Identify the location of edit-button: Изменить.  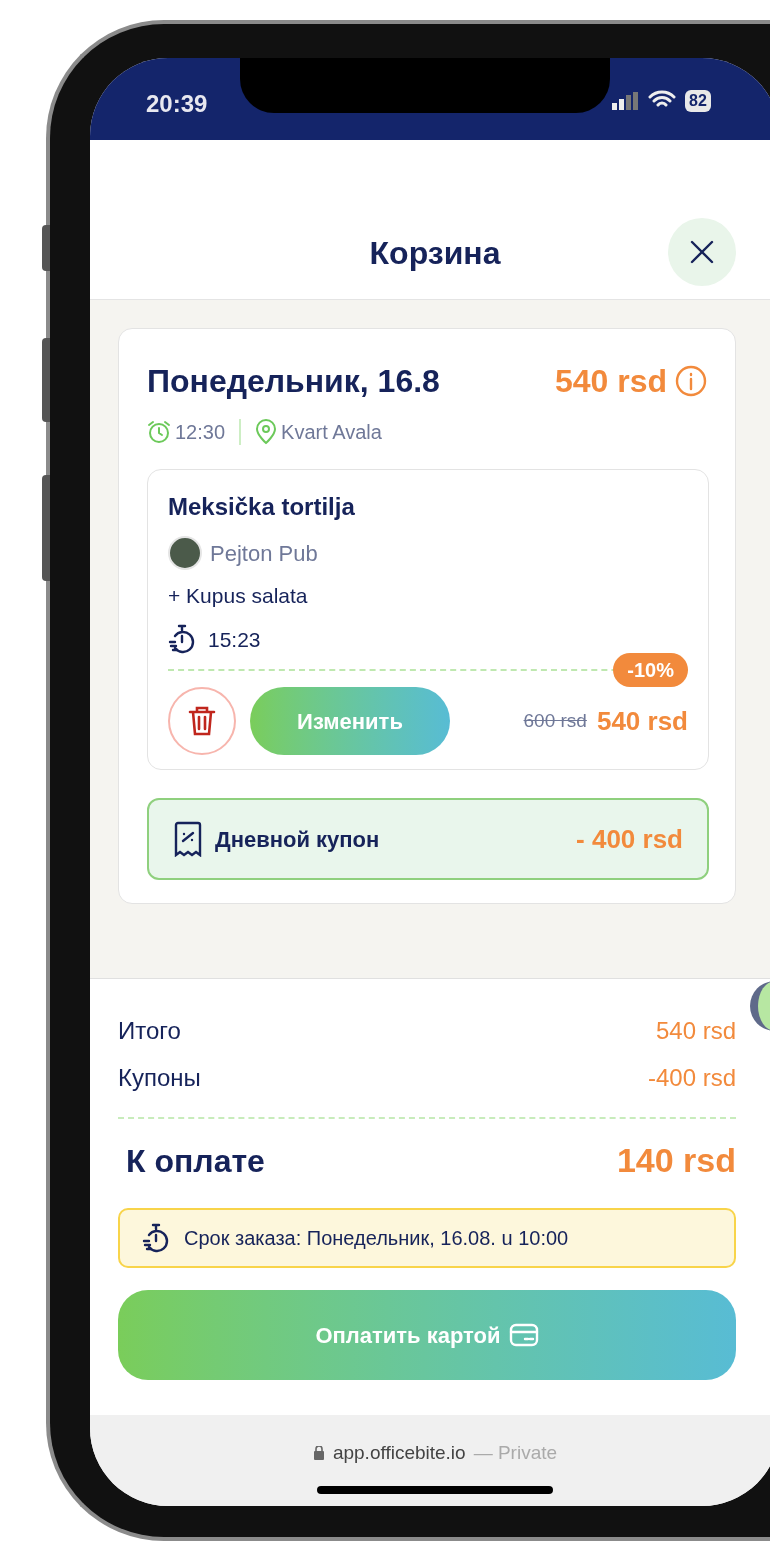
(350, 721).